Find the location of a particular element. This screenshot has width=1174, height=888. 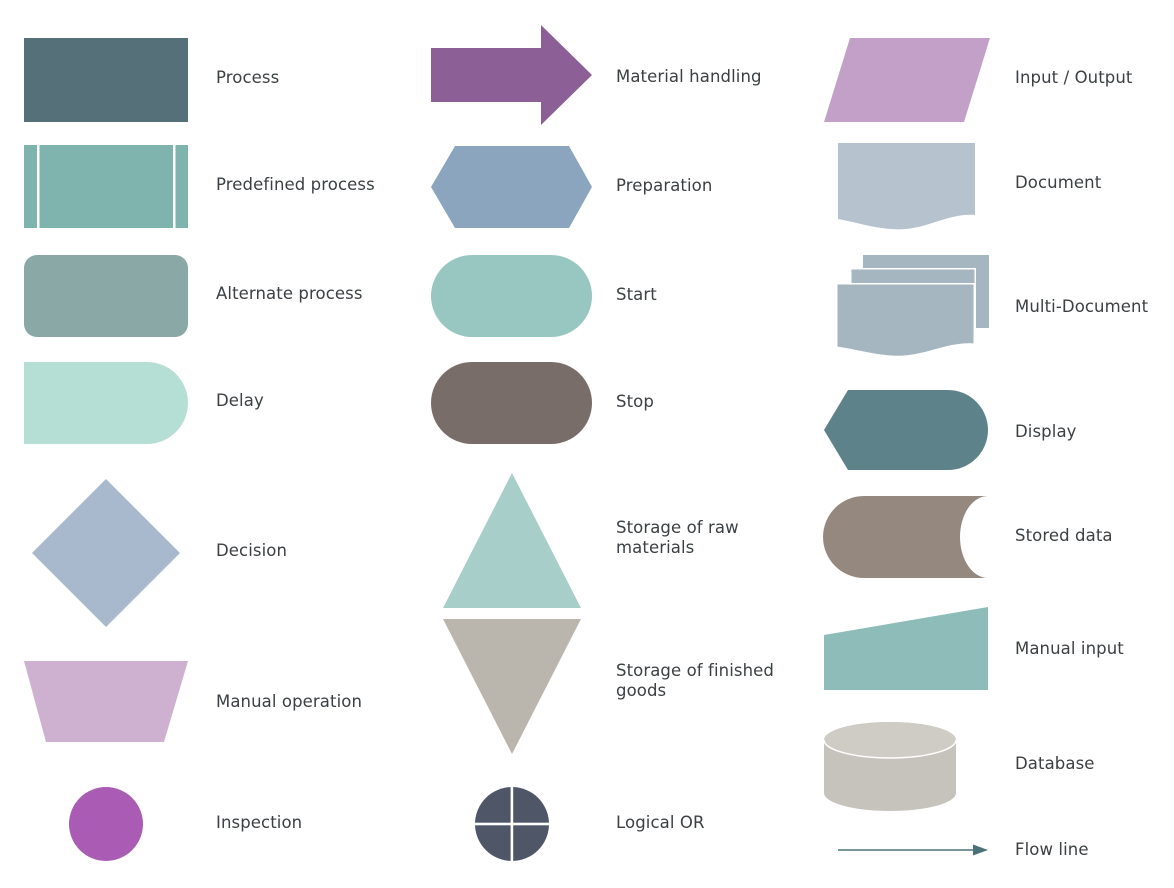

decision-shape is located at coordinates (100, 554).